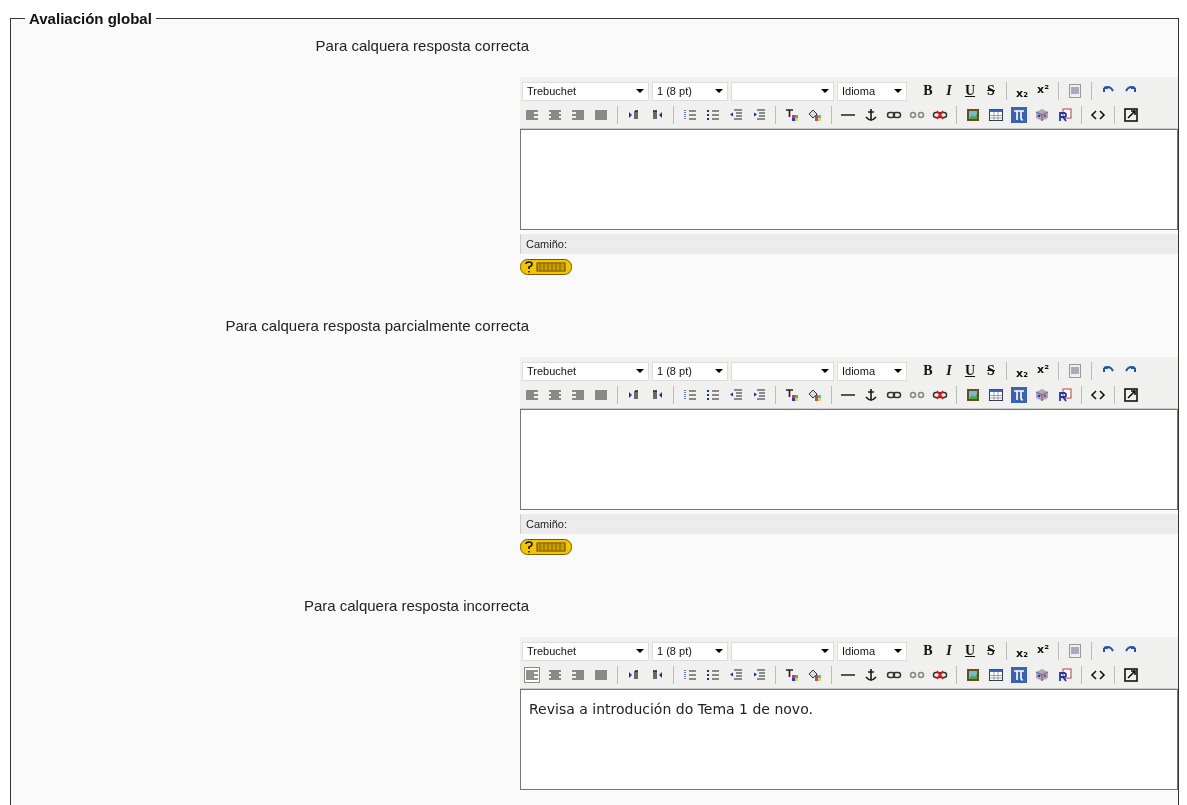 This screenshot has height=805, width=1187. Describe the element at coordinates (90, 18) in the screenshot. I see `section-title: Avaliación global` at that location.